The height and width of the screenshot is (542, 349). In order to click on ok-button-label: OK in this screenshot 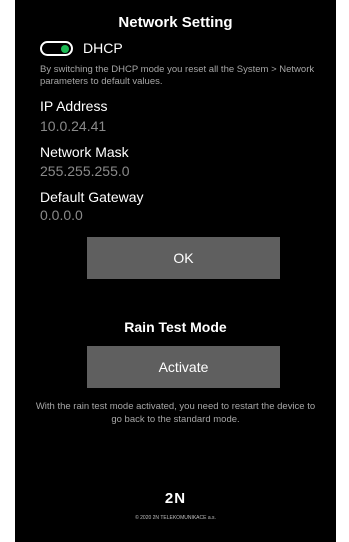, I will do `click(183, 258)`.